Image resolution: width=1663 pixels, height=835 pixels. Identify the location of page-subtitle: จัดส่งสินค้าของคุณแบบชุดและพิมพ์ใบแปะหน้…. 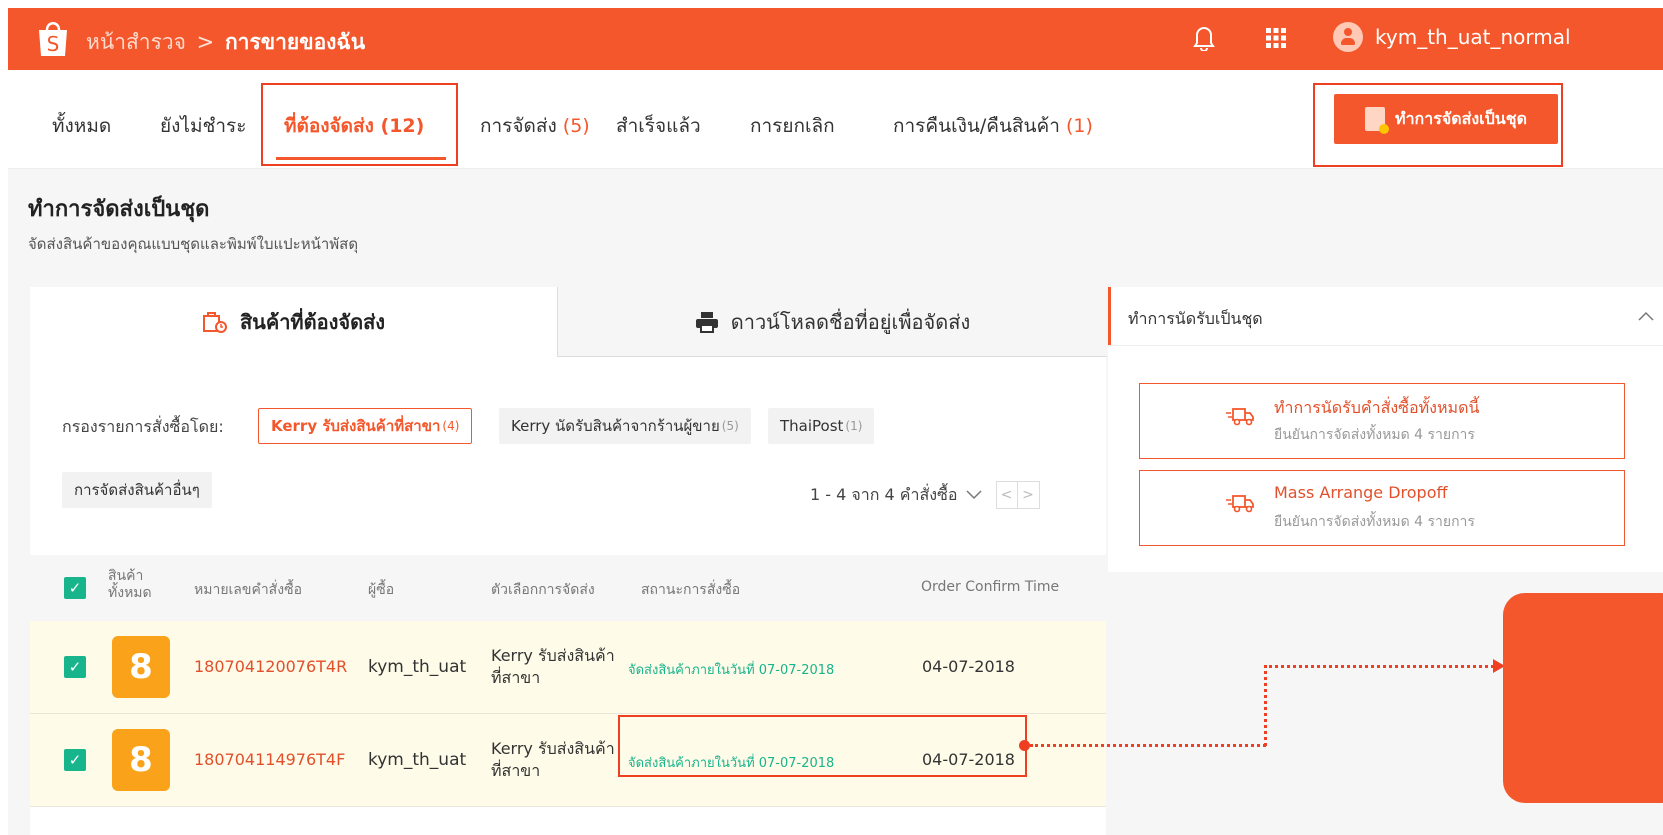
(193, 244).